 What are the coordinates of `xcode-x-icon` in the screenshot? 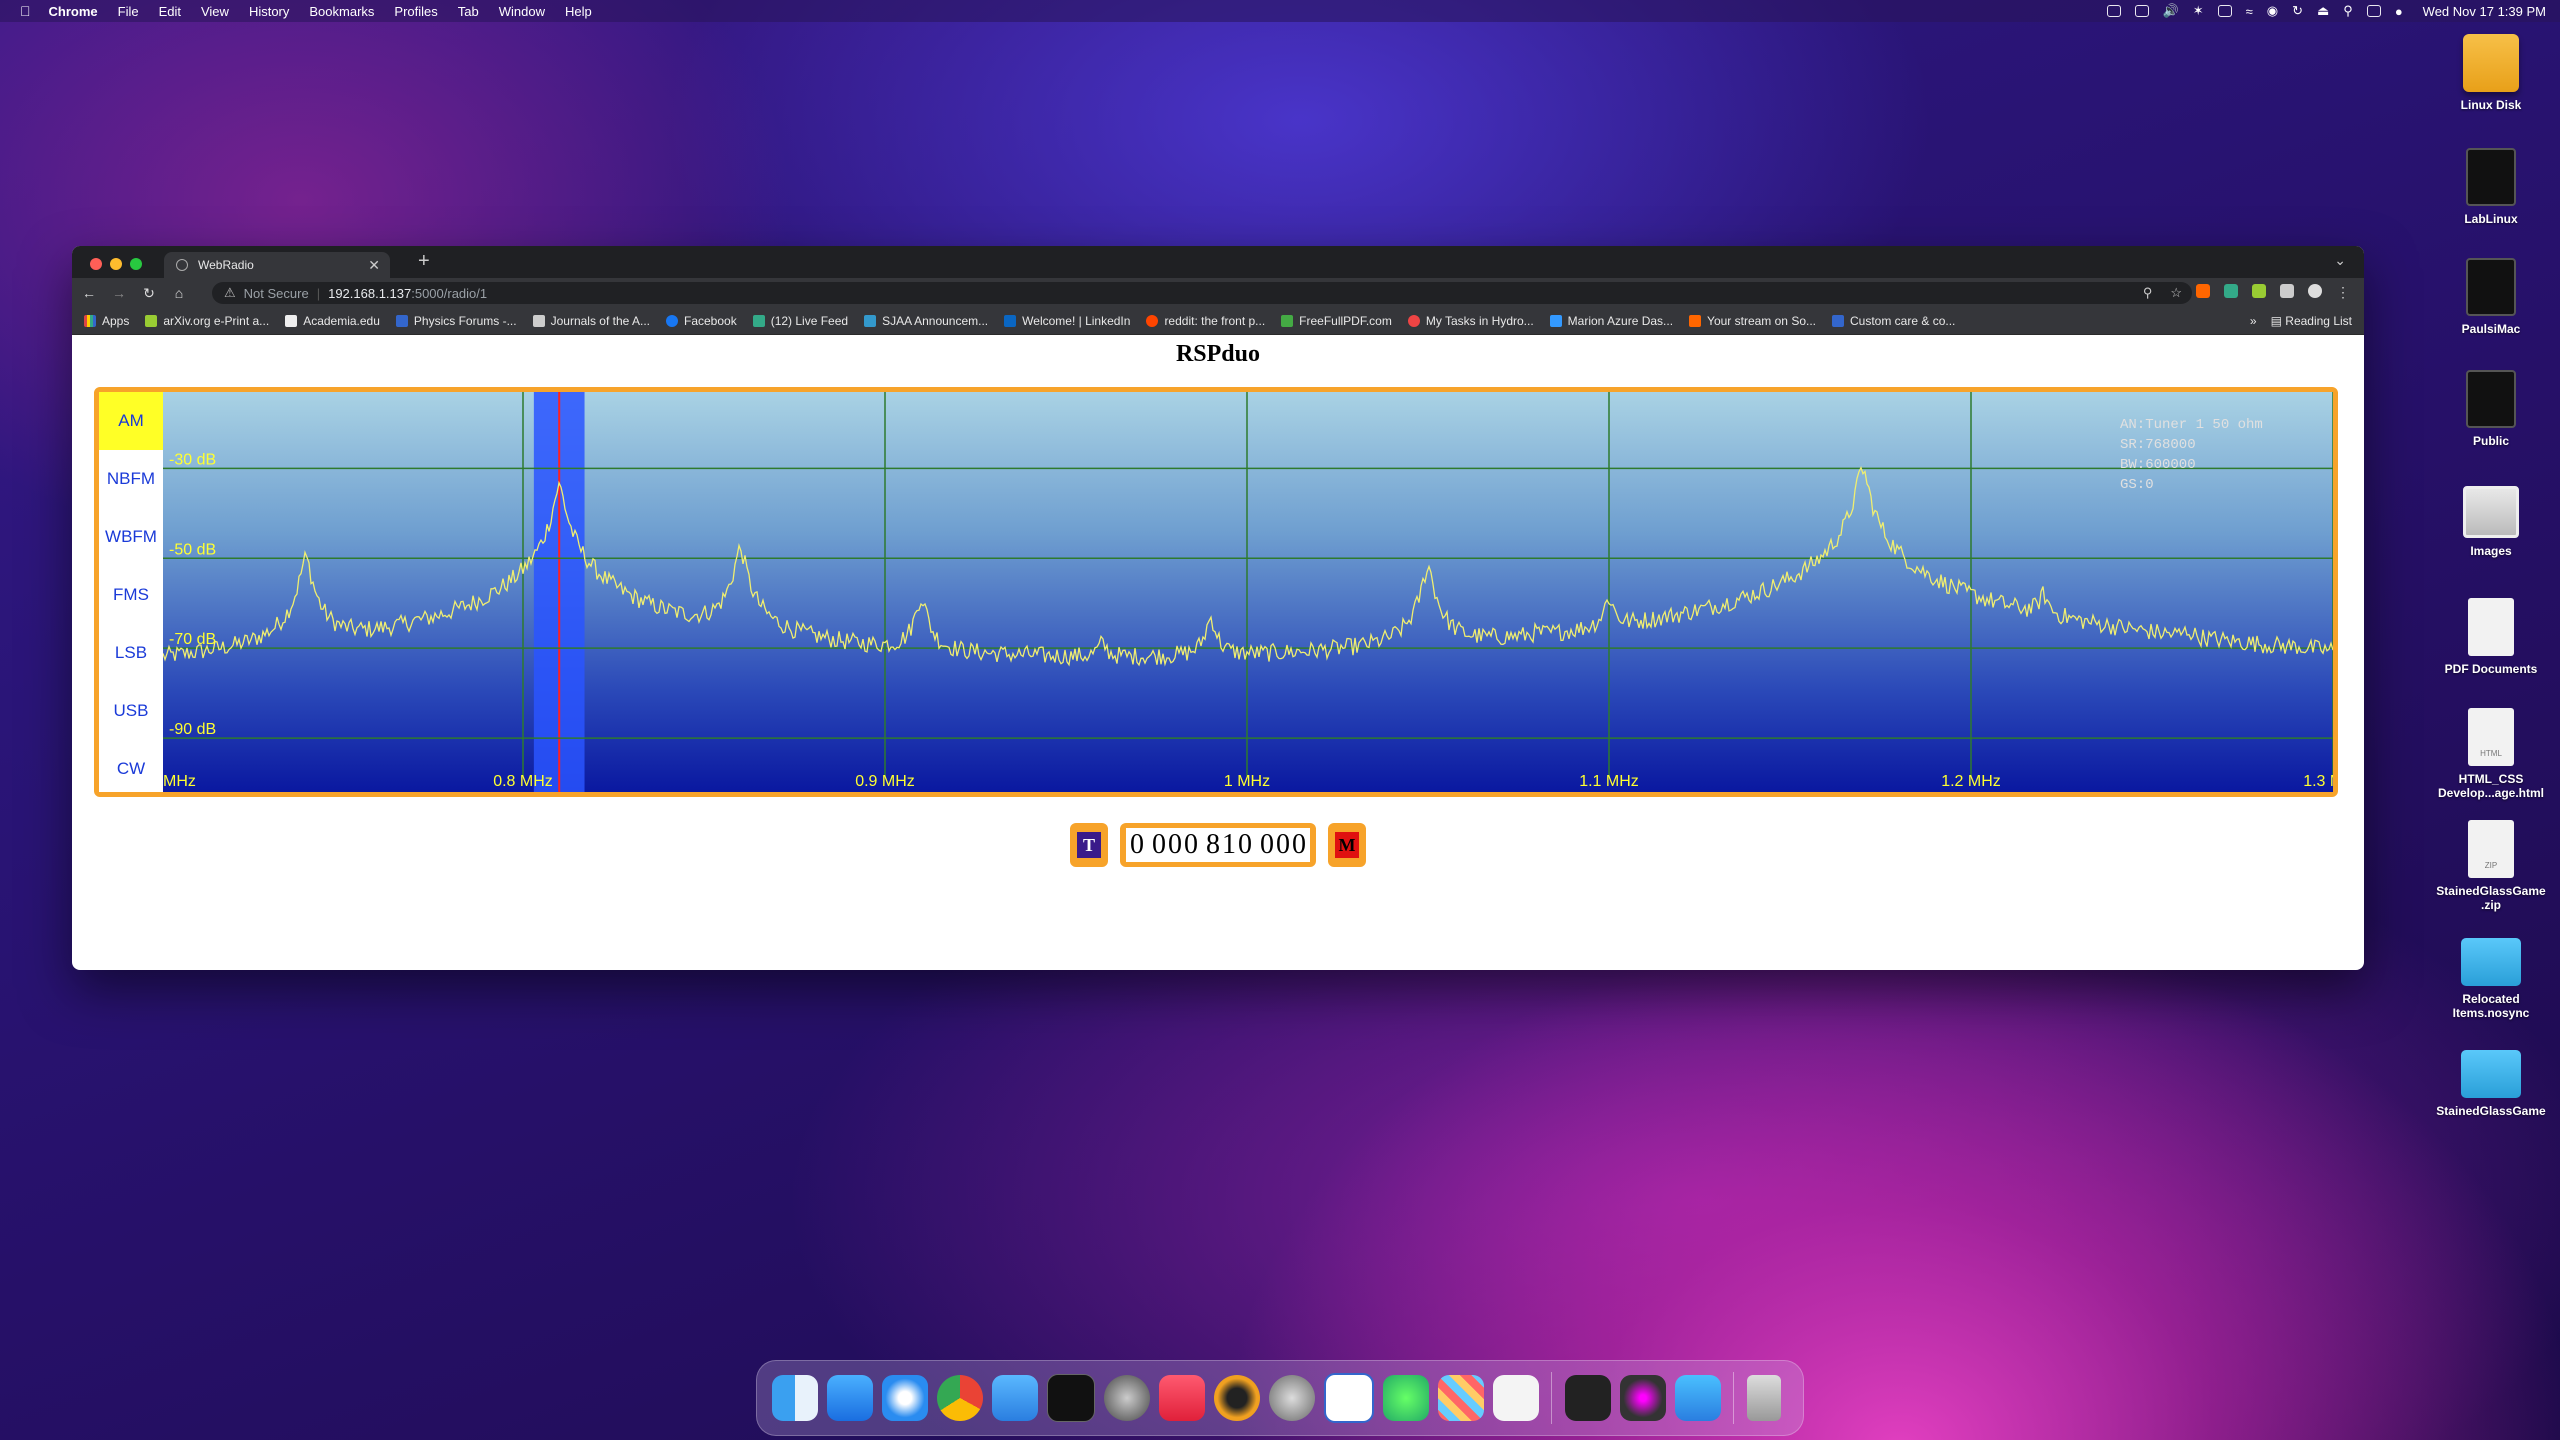 It's located at (1643, 1398).